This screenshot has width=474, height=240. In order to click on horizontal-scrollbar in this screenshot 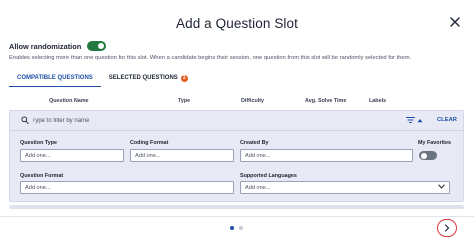, I will do `click(236, 207)`.